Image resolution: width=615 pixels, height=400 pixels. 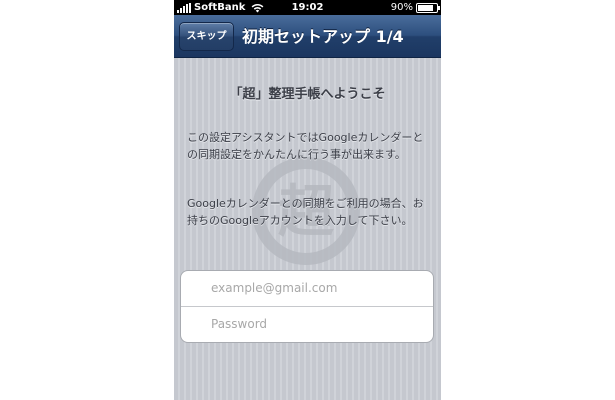 What do you see at coordinates (415, 7) in the screenshot?
I see `status-right: 90%` at bounding box center [415, 7].